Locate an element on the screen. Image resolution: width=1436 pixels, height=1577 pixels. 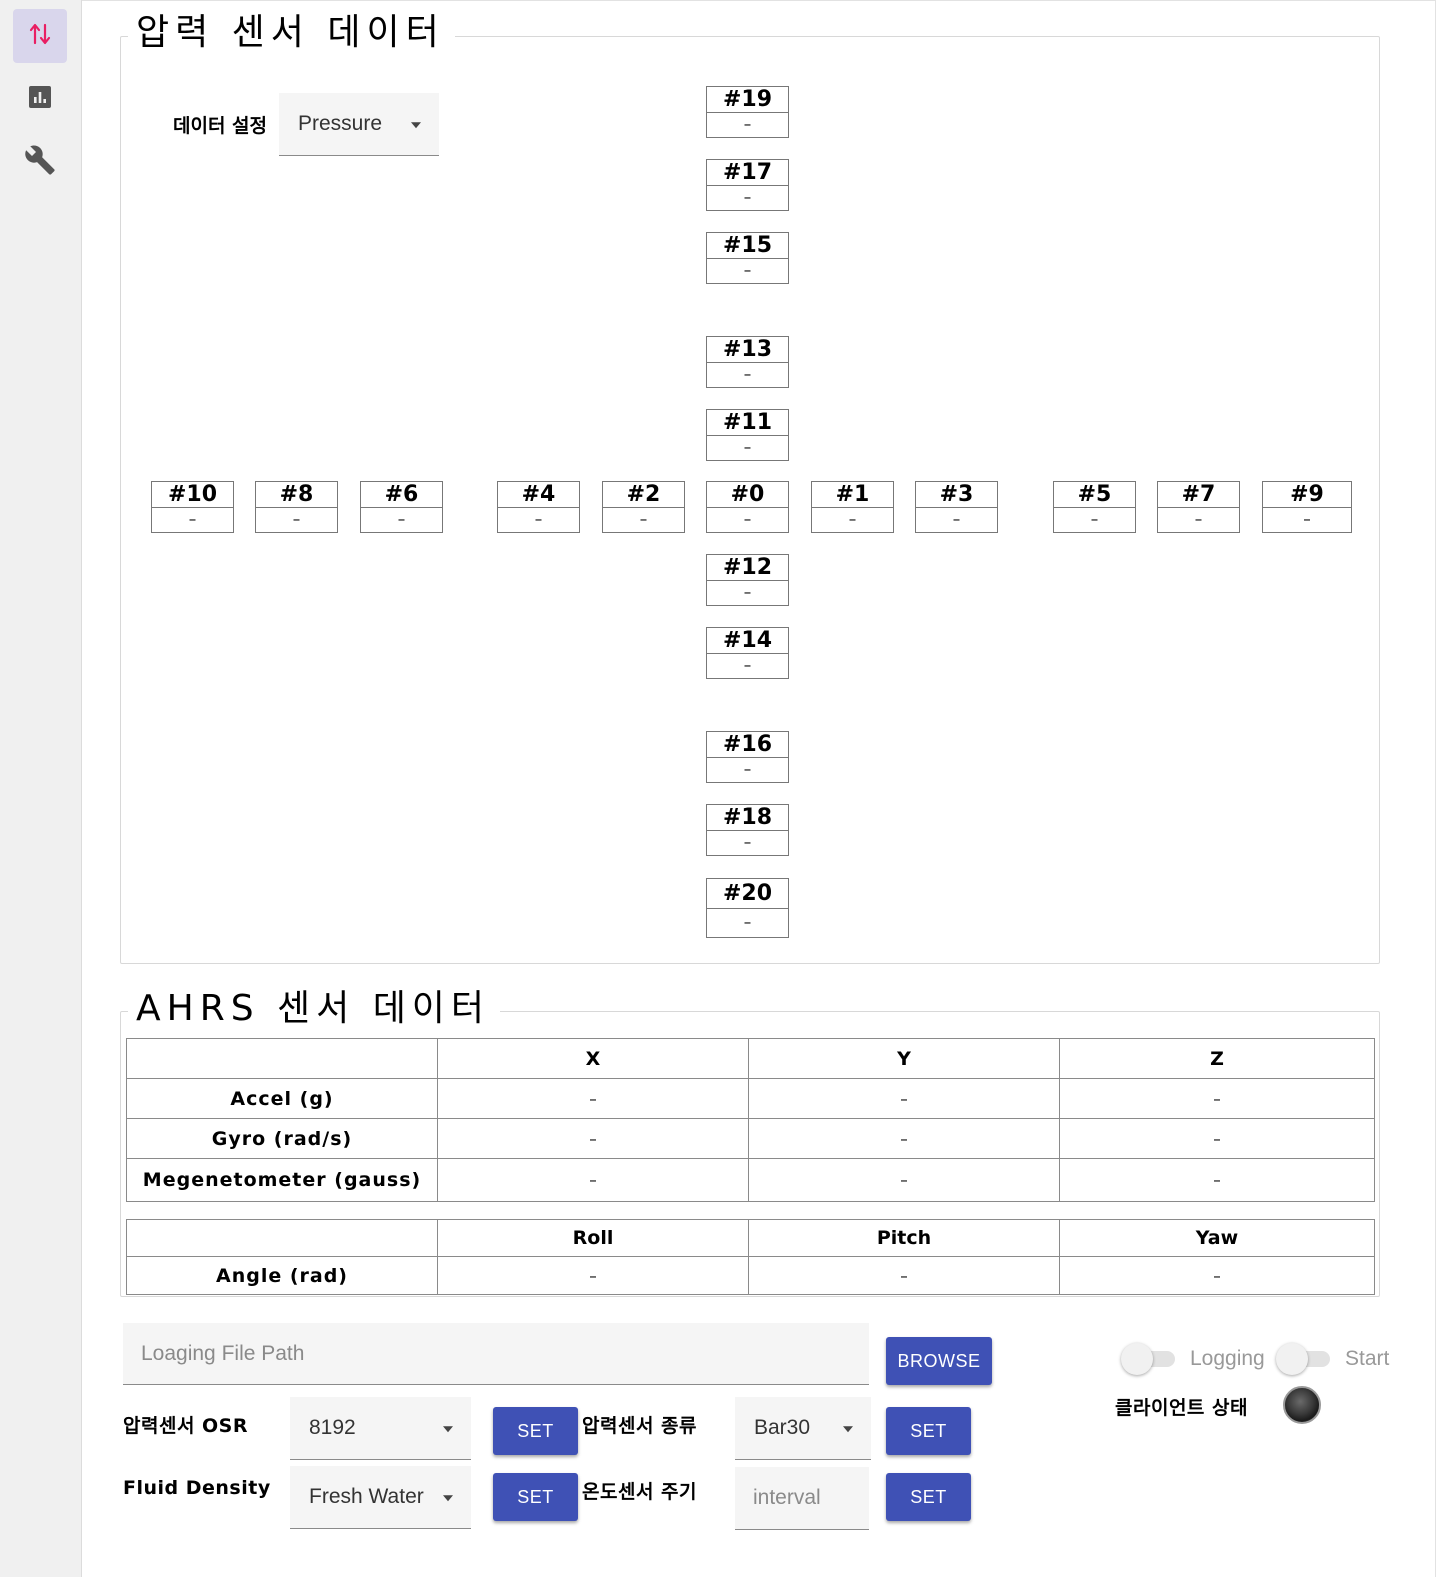
sensor-type-select: Bar30 is located at coordinates (803, 1428).